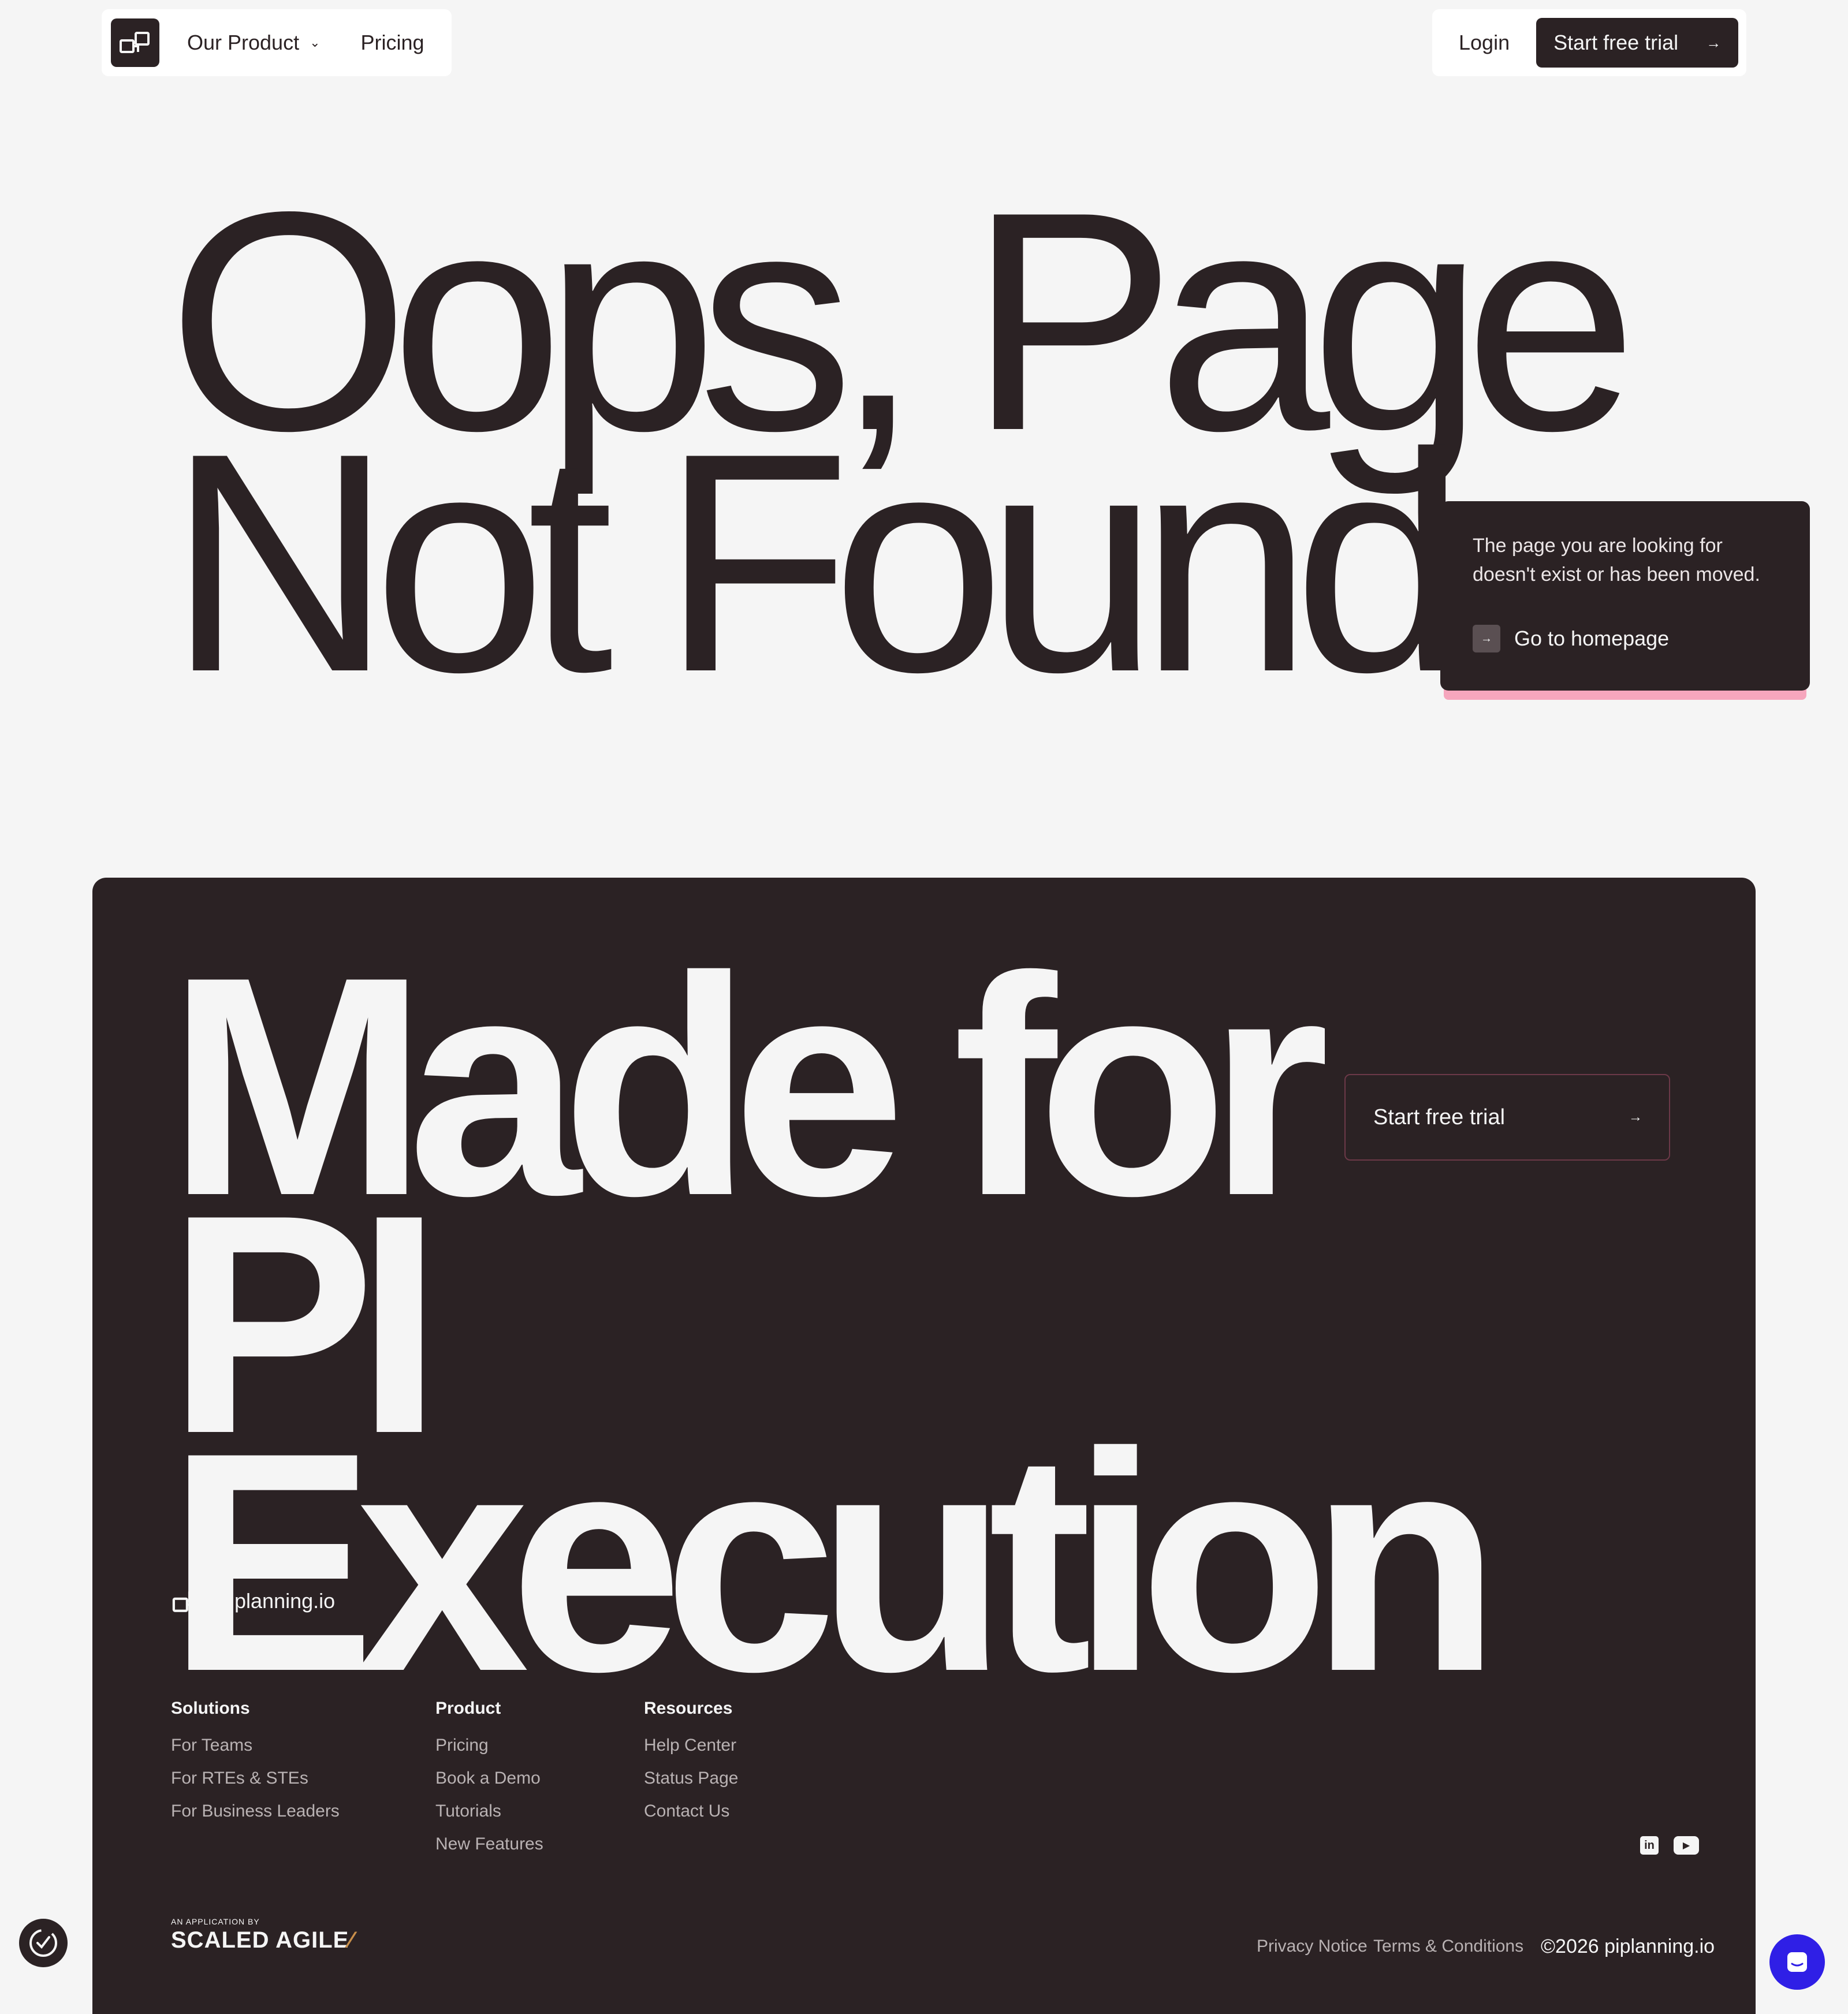  I want to click on footer-link: Status Page, so click(691, 1778).